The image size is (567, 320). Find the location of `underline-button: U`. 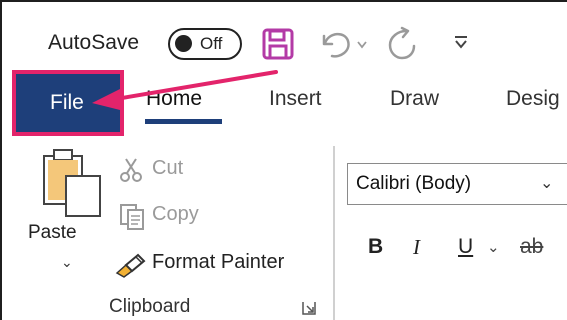

underline-button: U is located at coordinates (465, 247).